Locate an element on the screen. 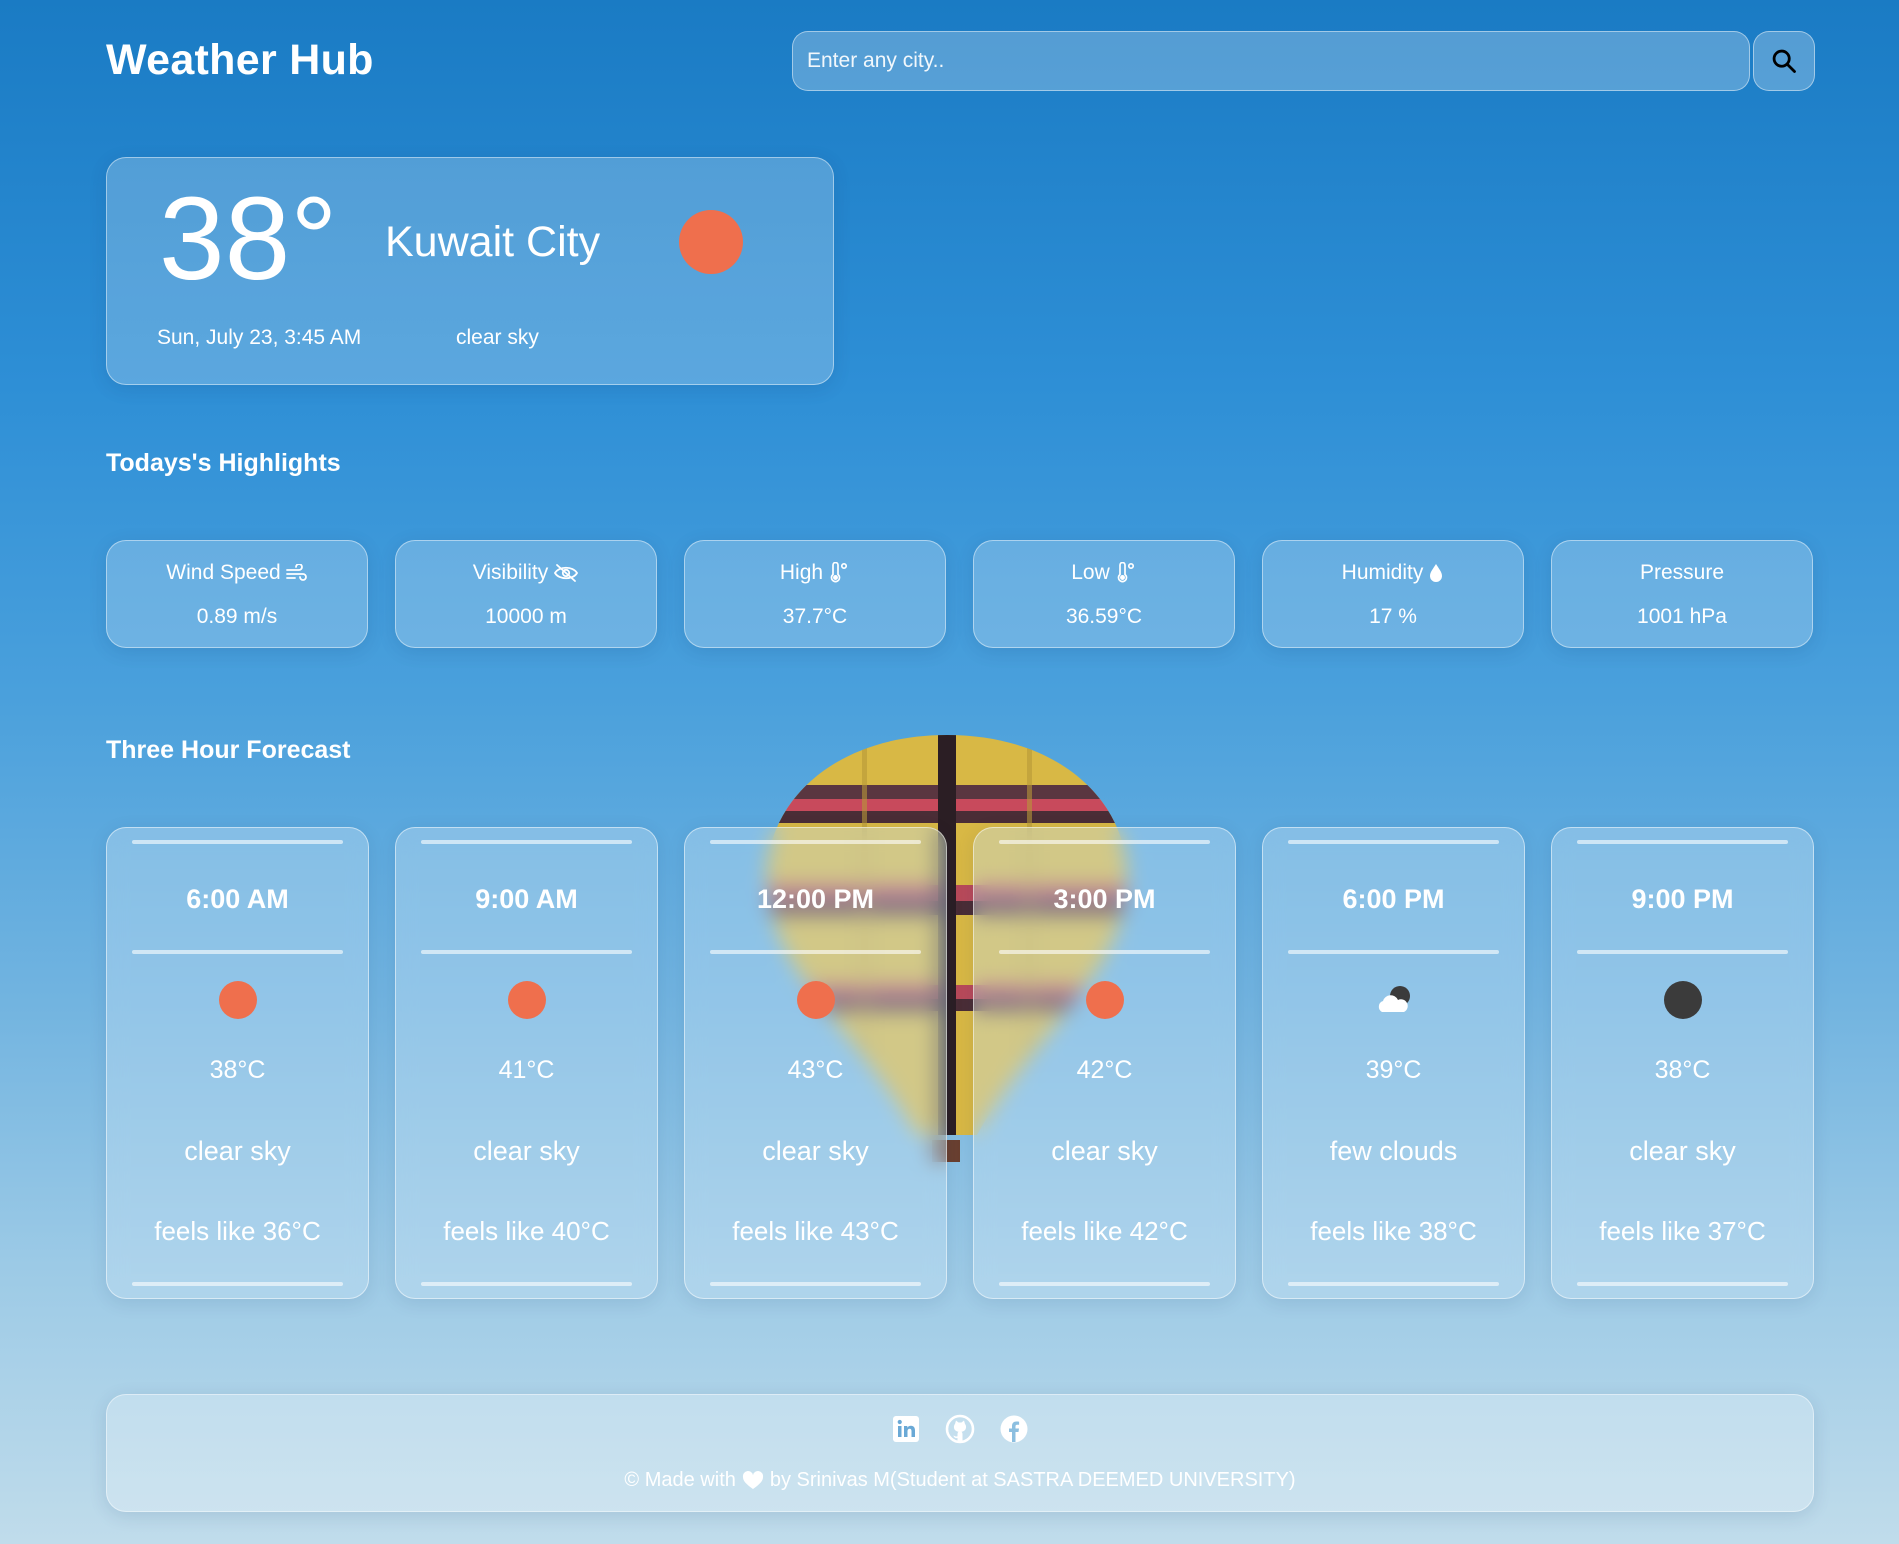 Image resolution: width=1899 pixels, height=1544 pixels. forecast-temp: 41°C is located at coordinates (526, 1070).